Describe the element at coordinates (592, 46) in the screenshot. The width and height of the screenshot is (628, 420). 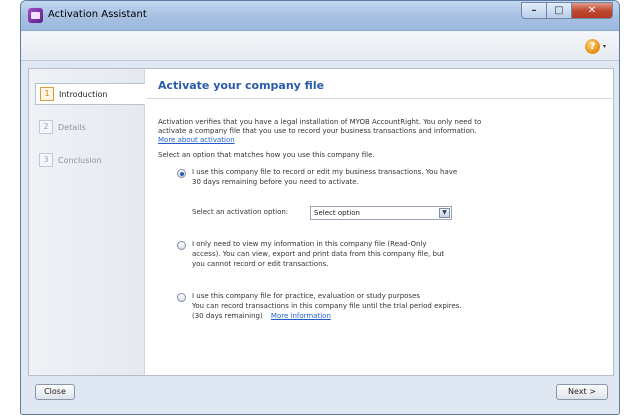
I see `help-icon: ?` at that location.